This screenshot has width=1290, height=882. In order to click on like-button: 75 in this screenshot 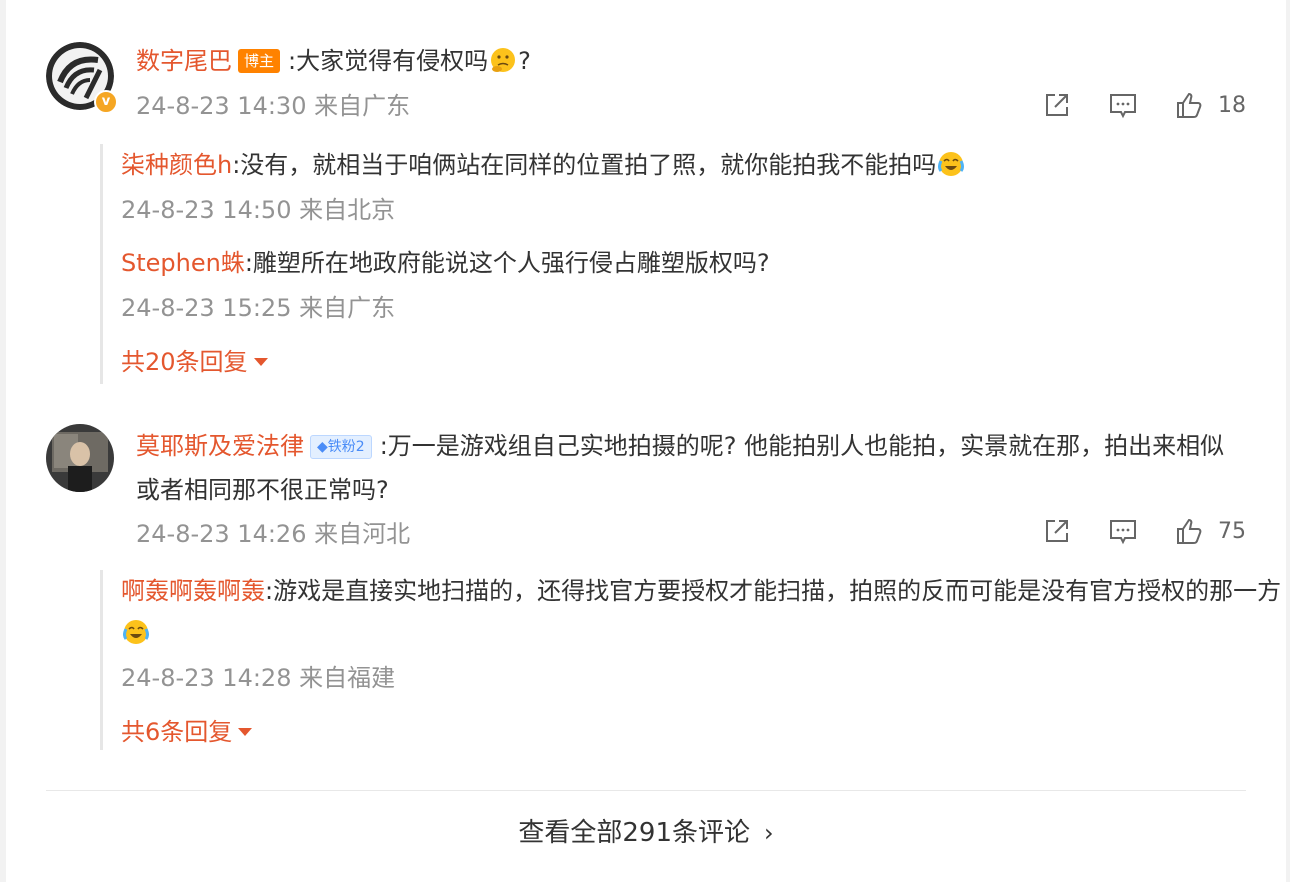, I will do `click(1210, 531)`.